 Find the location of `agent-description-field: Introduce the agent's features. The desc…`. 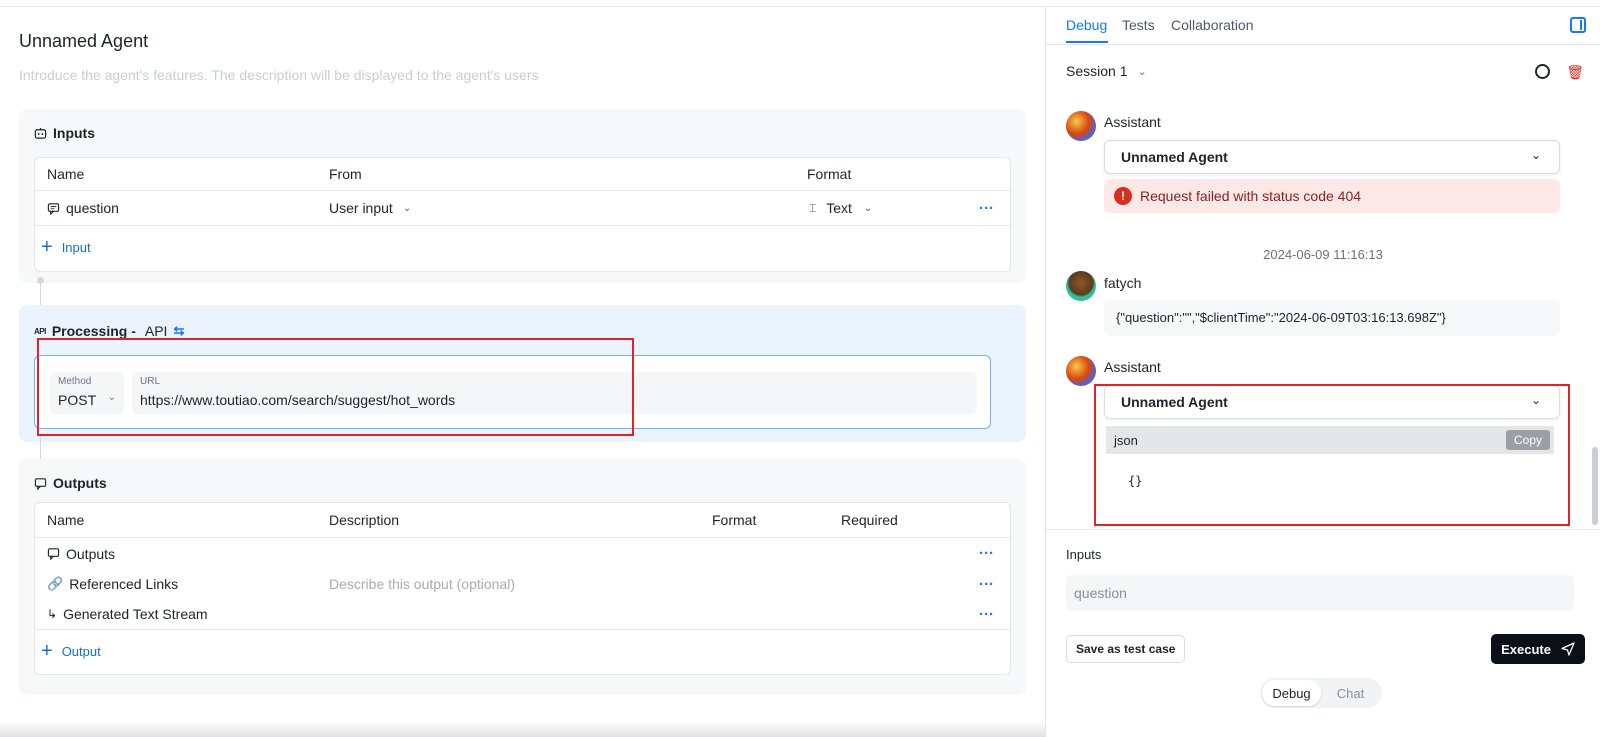

agent-description-field: Introduce the agent's features. The desc… is located at coordinates (279, 75).